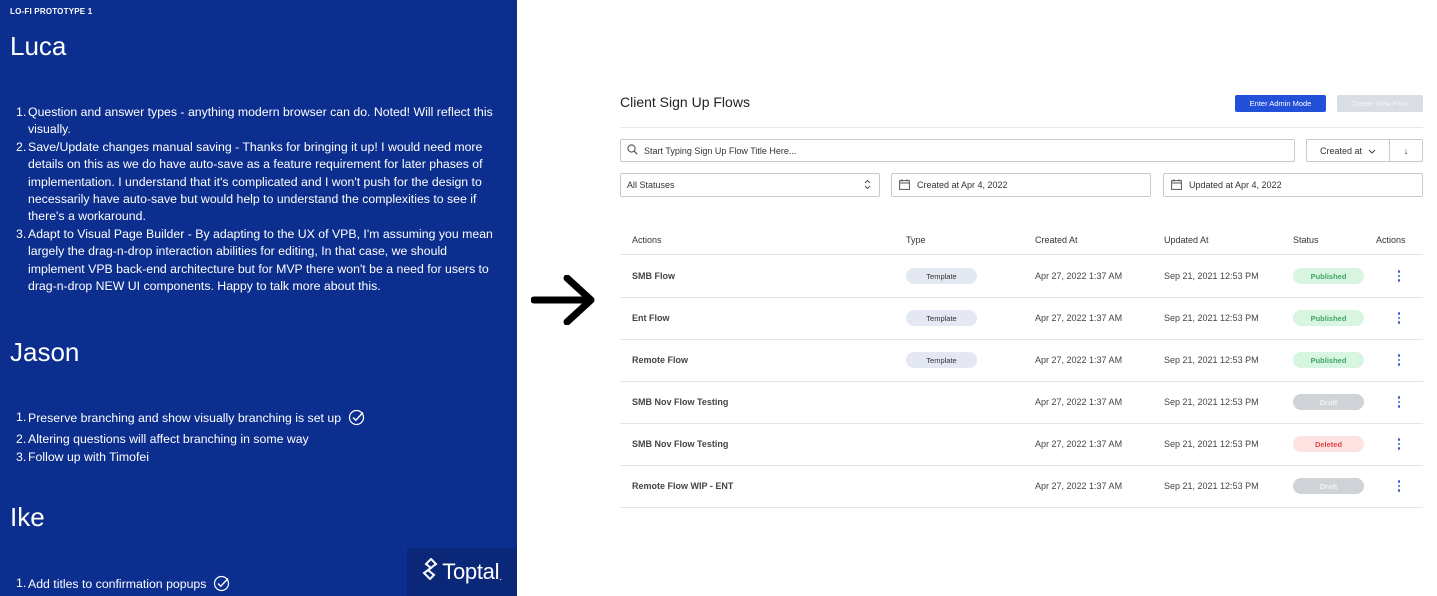 The height and width of the screenshot is (596, 1437). I want to click on flow-name: Remote Flow WIP - ENT, so click(682, 486).